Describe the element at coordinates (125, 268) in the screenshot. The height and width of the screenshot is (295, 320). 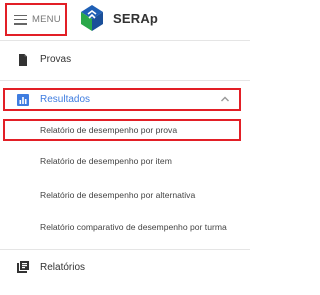
I see `sidebar-item-relatorios: Relatórios` at that location.